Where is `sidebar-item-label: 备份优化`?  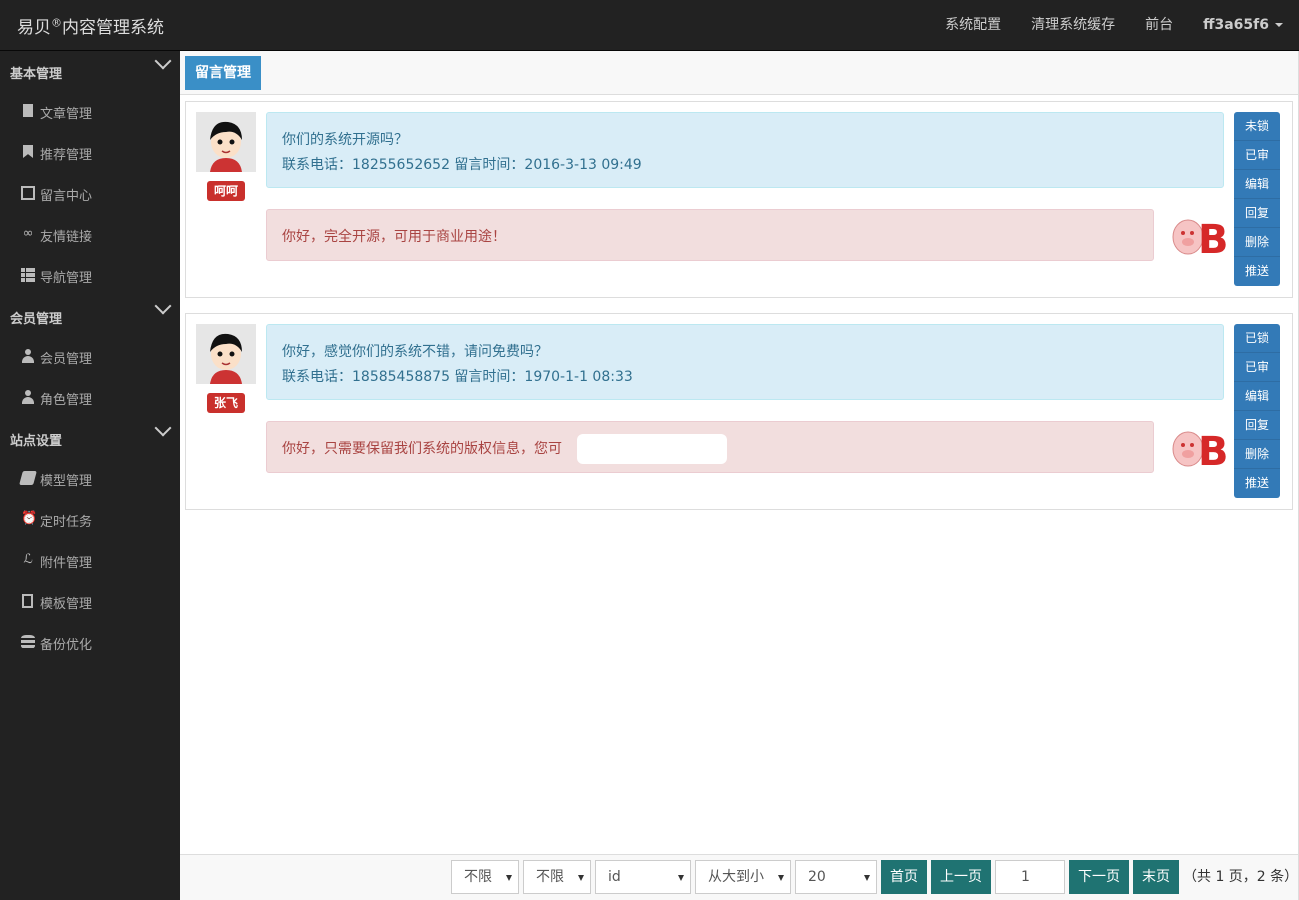
sidebar-item-label: 备份优化 is located at coordinates (66, 645).